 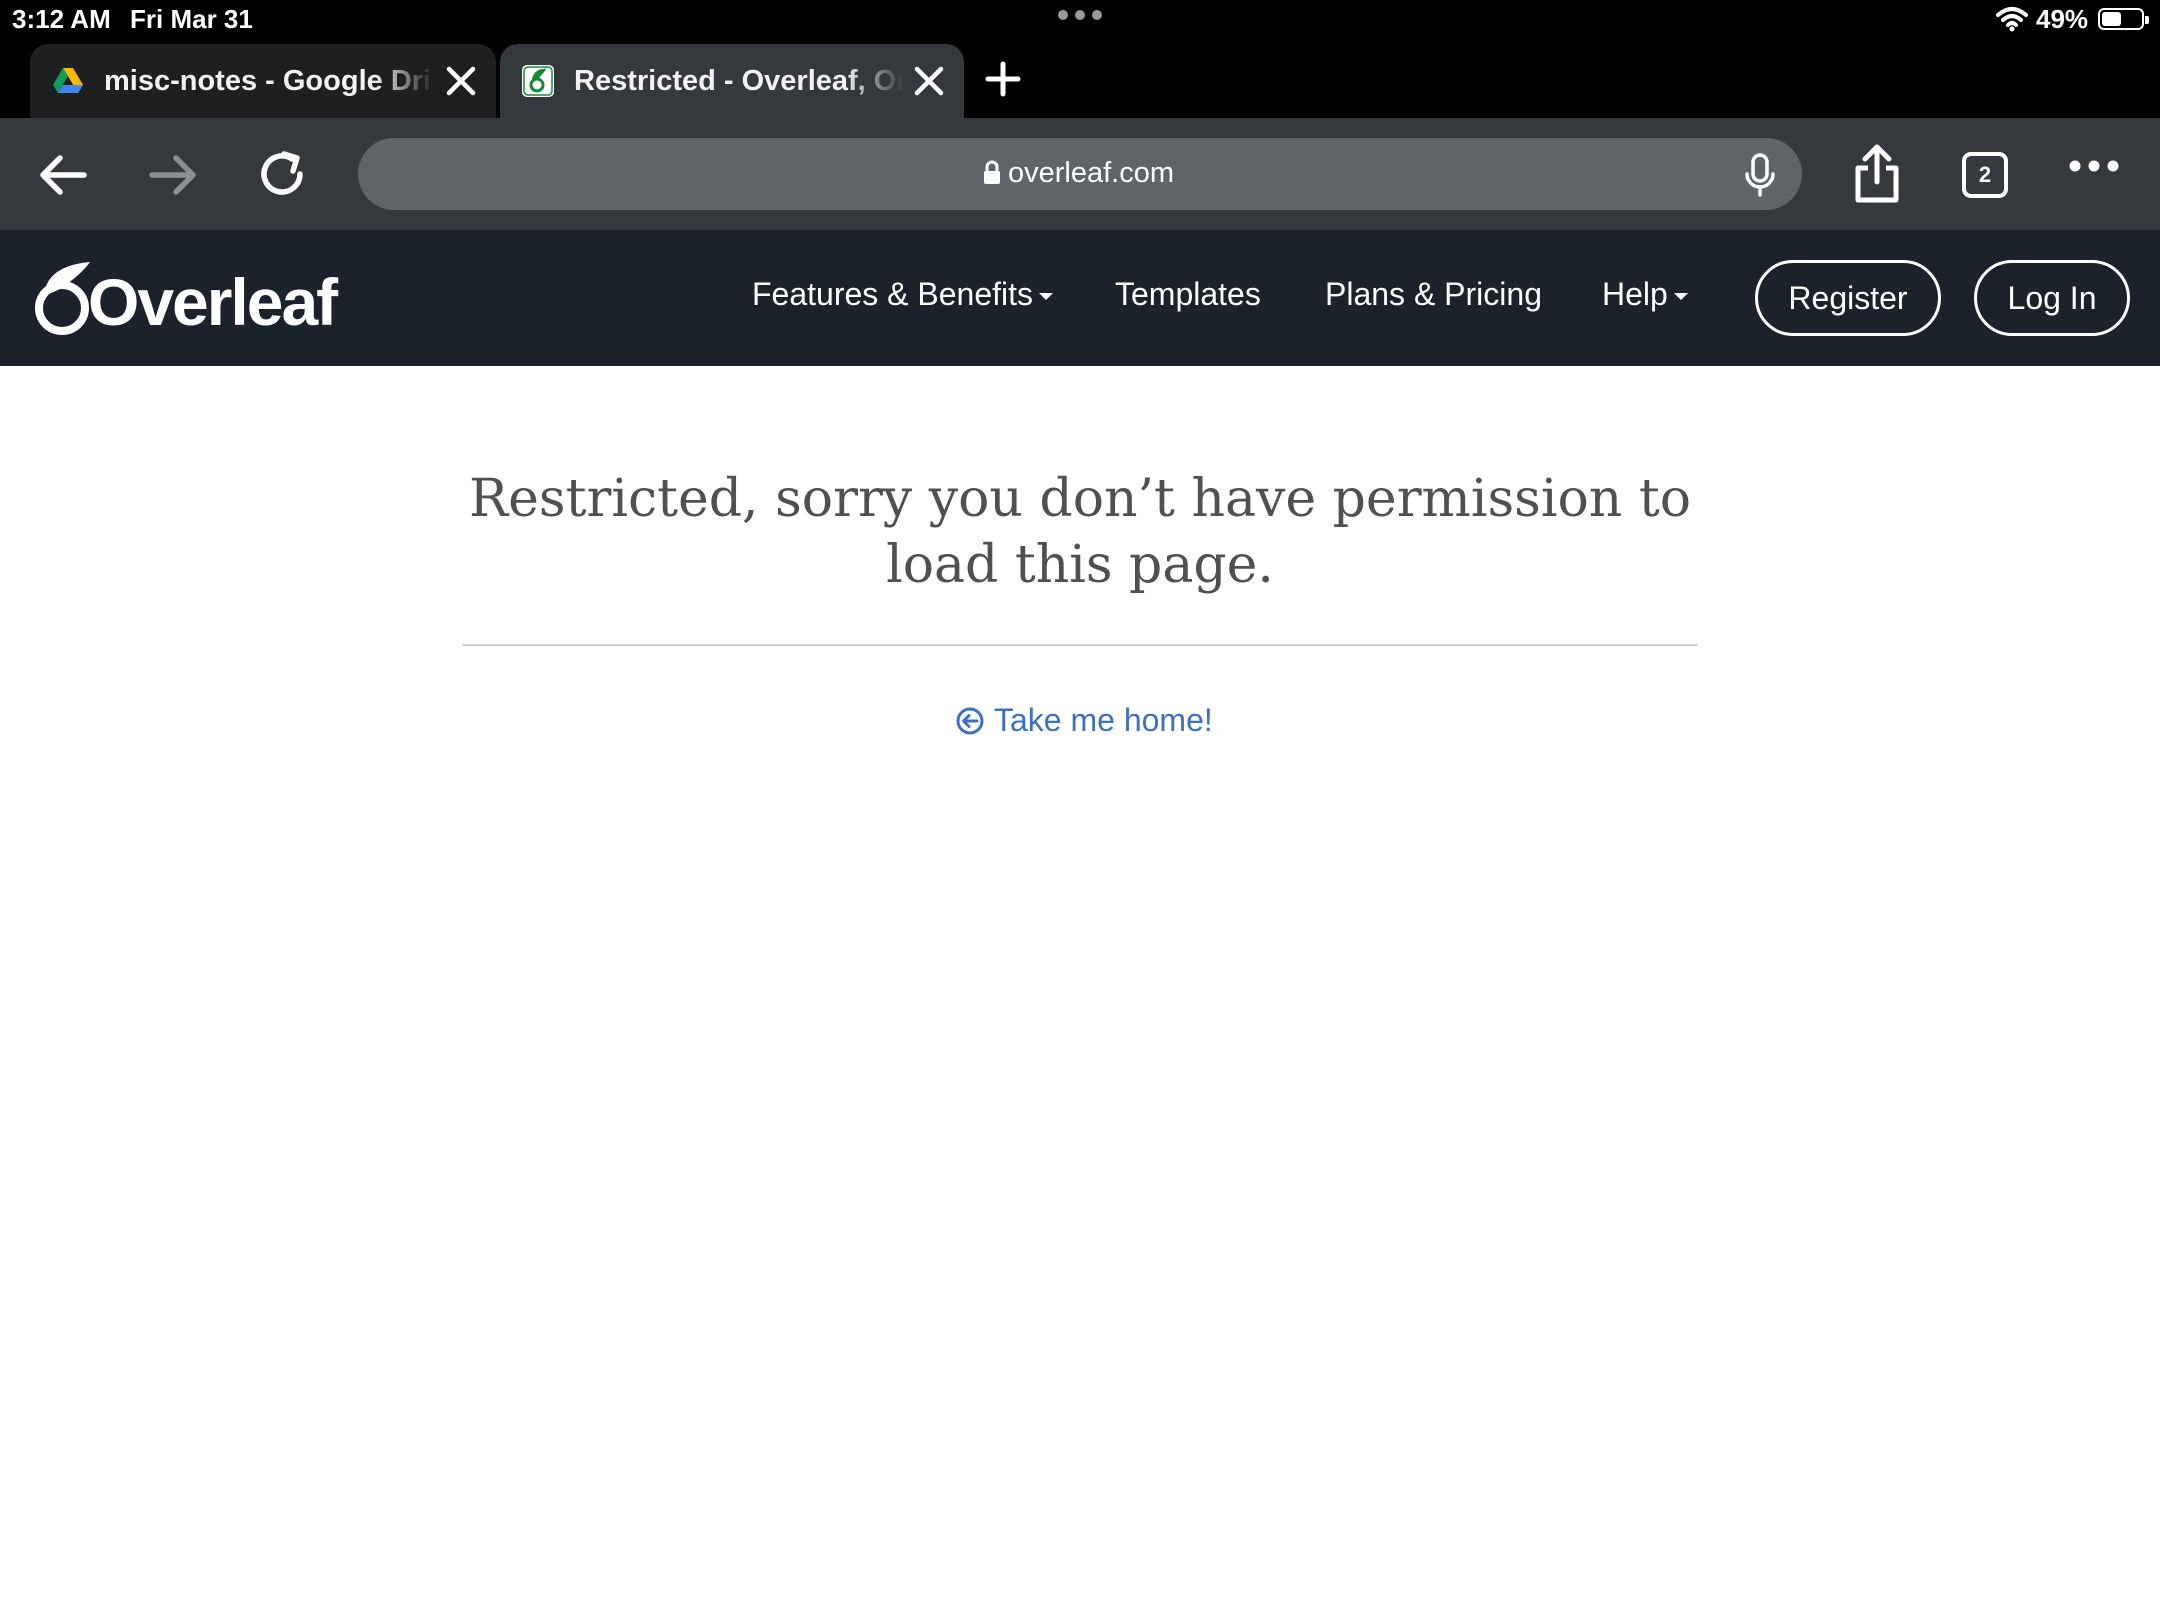 I want to click on overleaf-icon, so click(x=538, y=81).